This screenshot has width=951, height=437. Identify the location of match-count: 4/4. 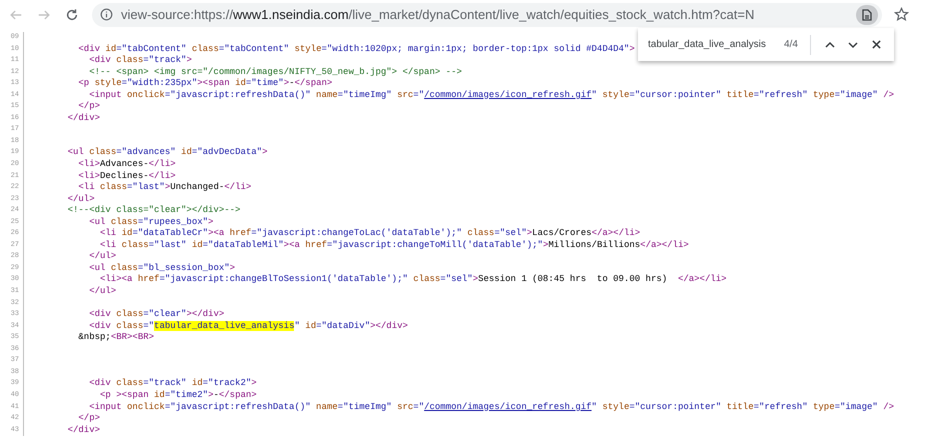
(791, 45).